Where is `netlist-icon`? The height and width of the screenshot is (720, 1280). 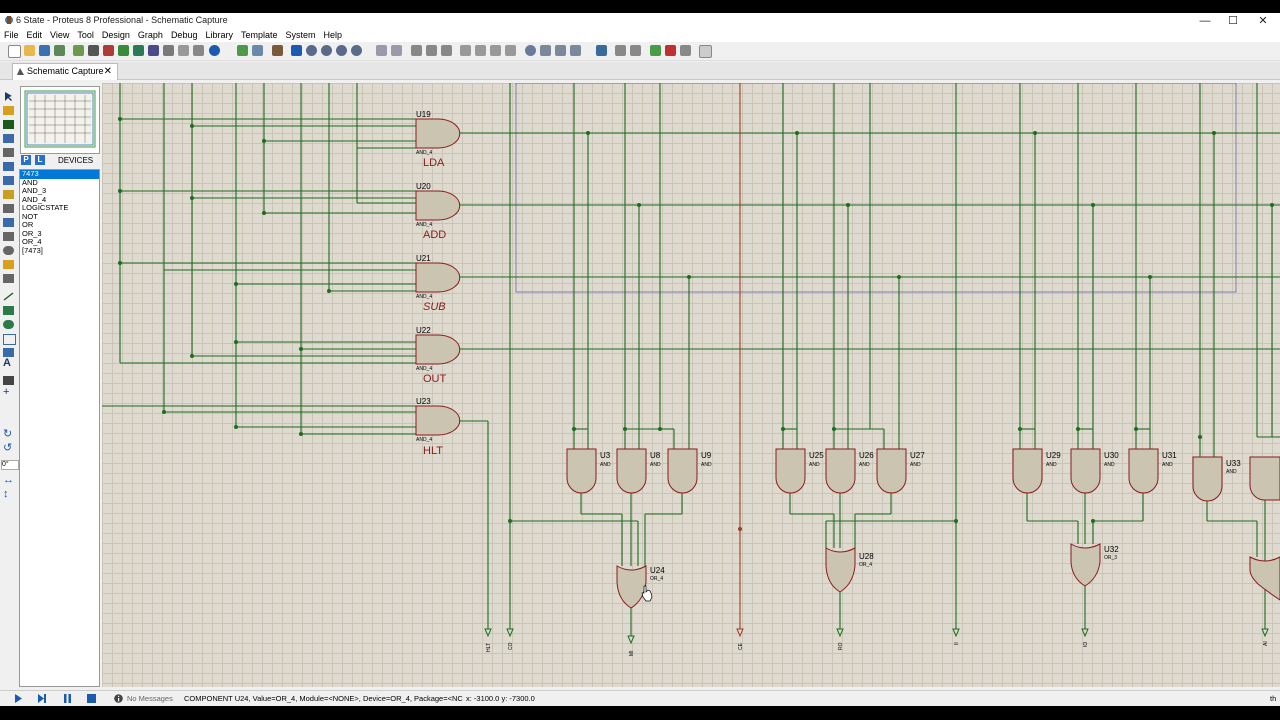 netlist-icon is located at coordinates (705, 51).